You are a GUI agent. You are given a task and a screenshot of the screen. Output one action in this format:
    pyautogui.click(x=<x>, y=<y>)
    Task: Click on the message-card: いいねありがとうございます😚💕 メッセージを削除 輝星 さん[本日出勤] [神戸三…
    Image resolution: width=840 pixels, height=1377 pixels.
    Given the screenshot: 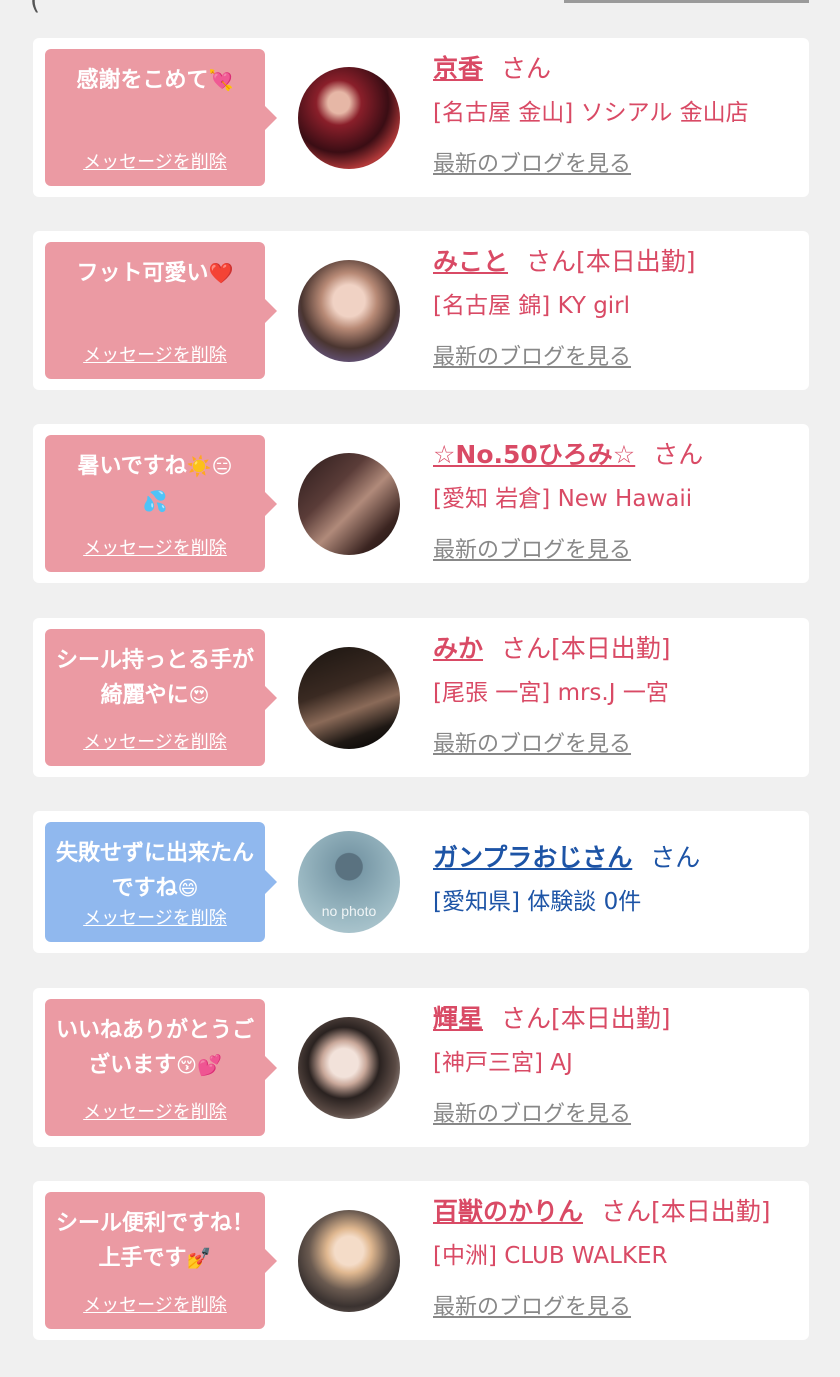 What is the action you would take?
    pyautogui.click(x=421, y=1067)
    